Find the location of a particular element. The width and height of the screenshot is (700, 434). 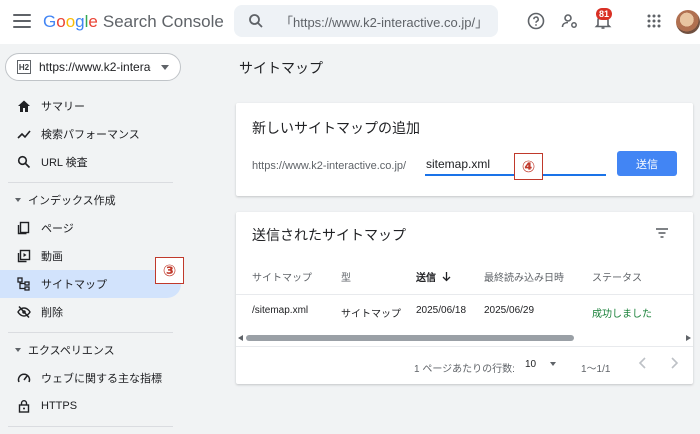

speed-icon is located at coordinates (24, 378).